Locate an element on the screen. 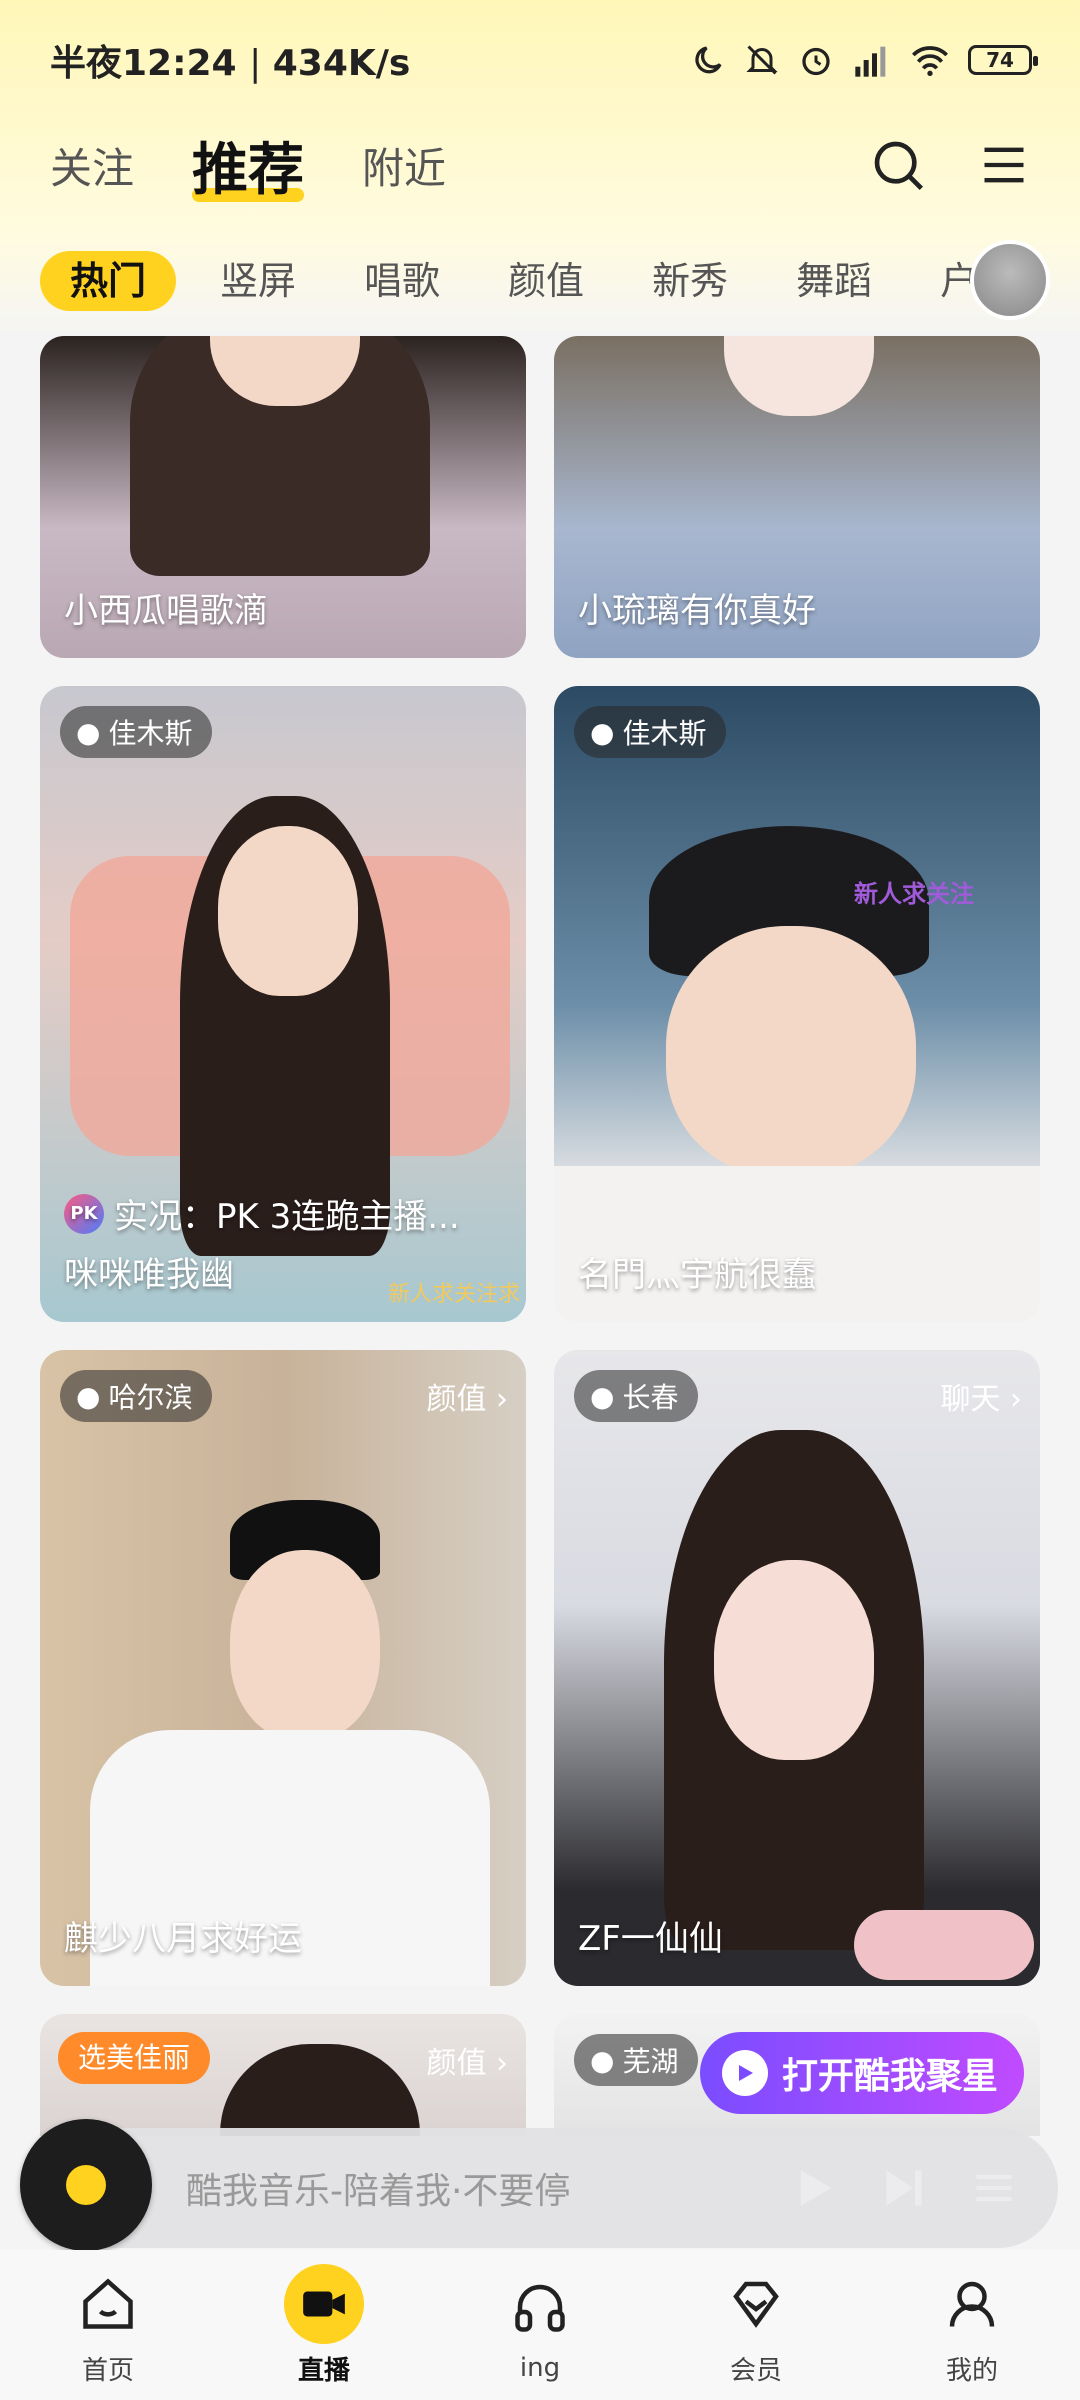 This screenshot has width=1080, height=2400. status-icons: 74 is located at coordinates (864, 60).